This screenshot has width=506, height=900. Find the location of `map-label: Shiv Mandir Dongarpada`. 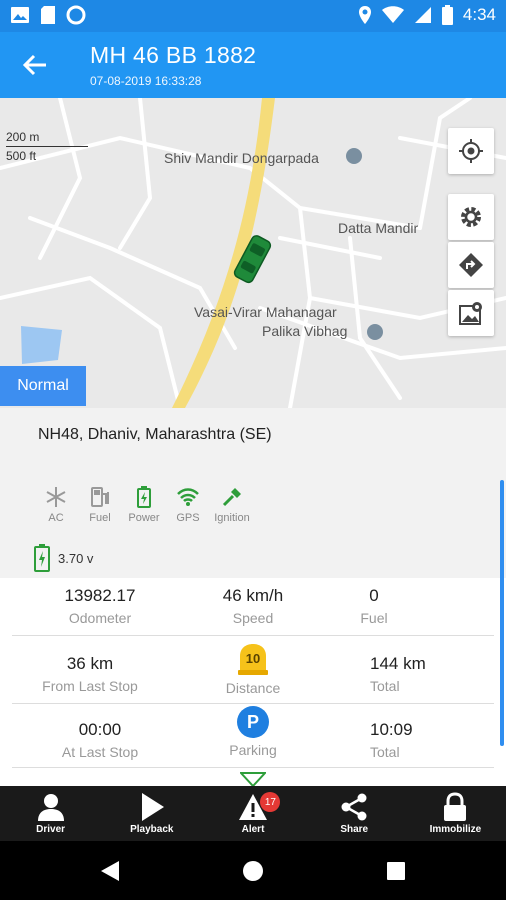

map-label: Shiv Mandir Dongarpada is located at coordinates (241, 158).